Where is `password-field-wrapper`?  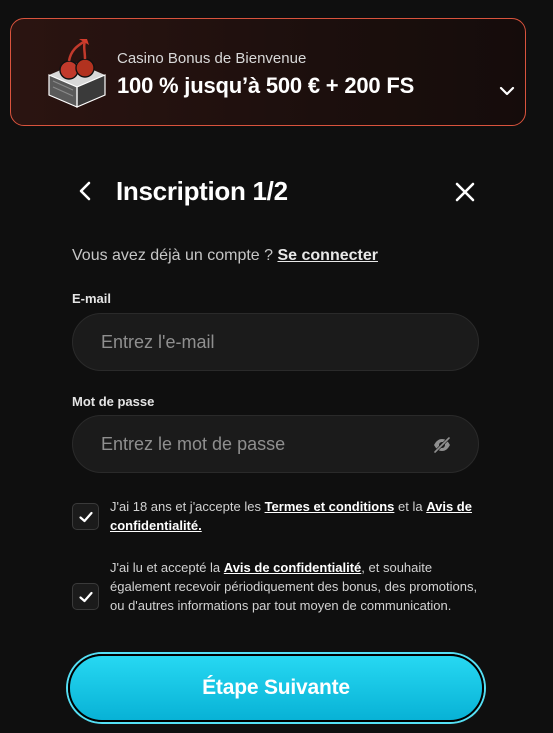 password-field-wrapper is located at coordinates (275, 444).